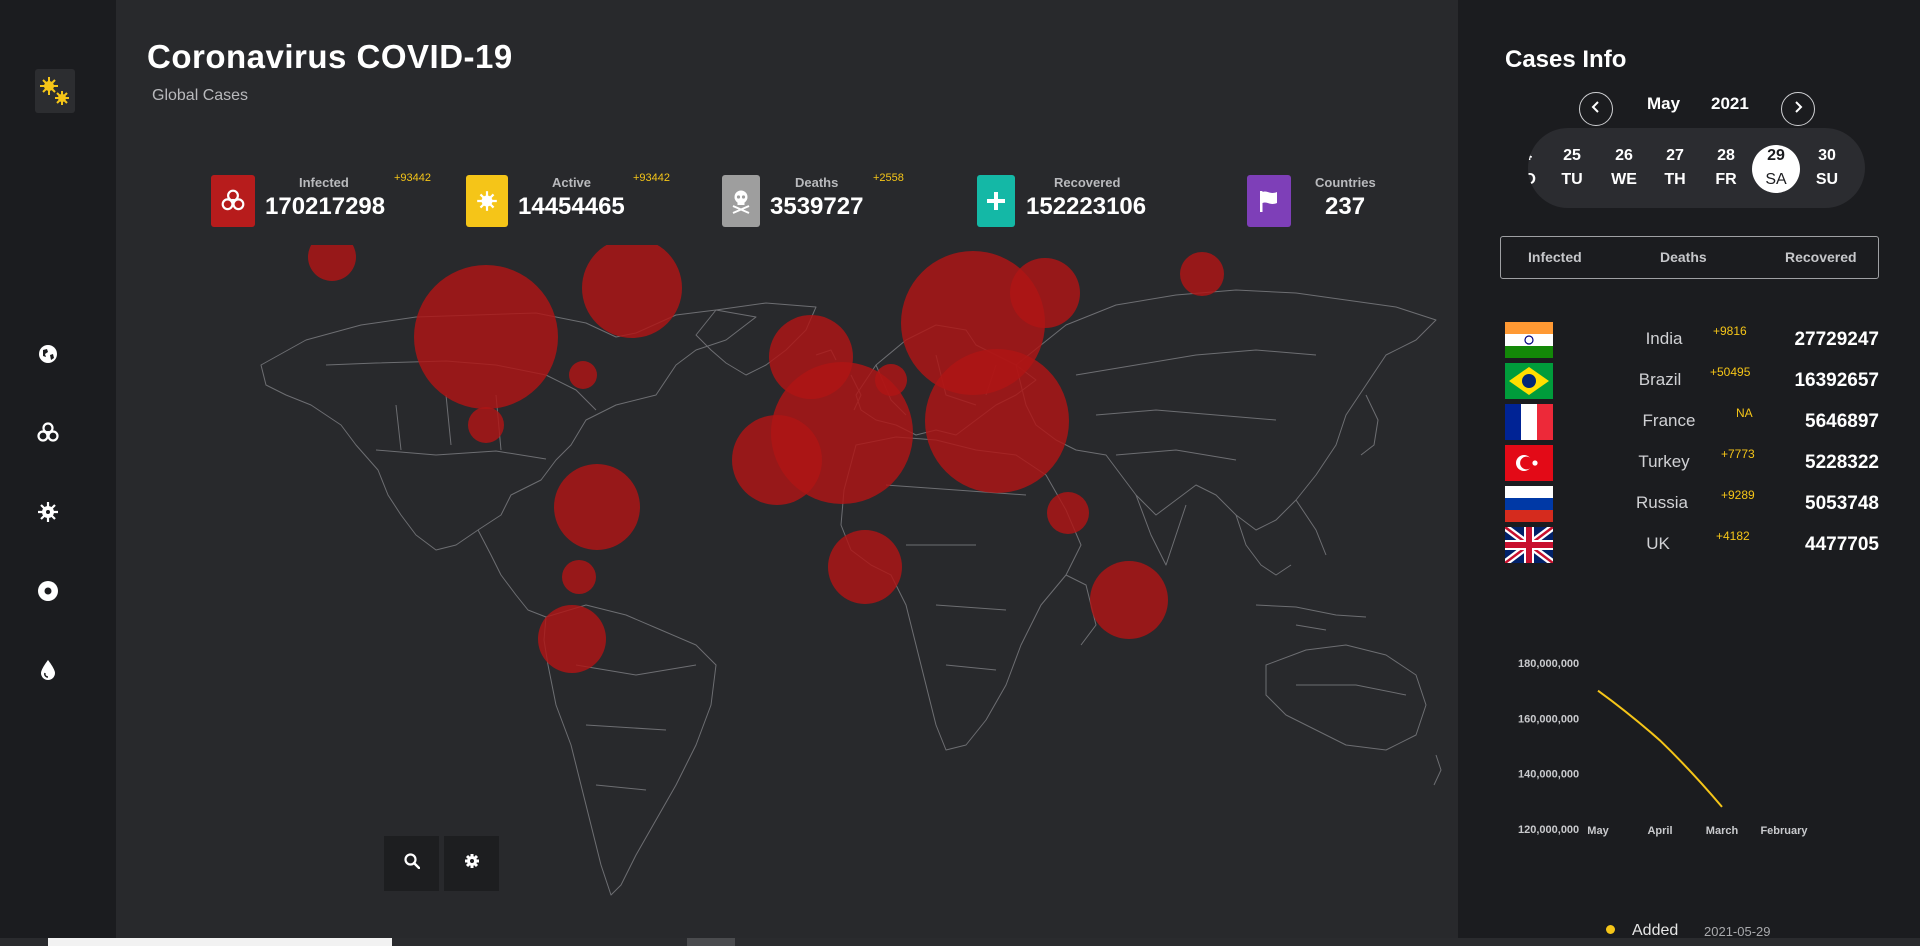 The image size is (1920, 946). I want to click on plus-icon, so click(996, 201).